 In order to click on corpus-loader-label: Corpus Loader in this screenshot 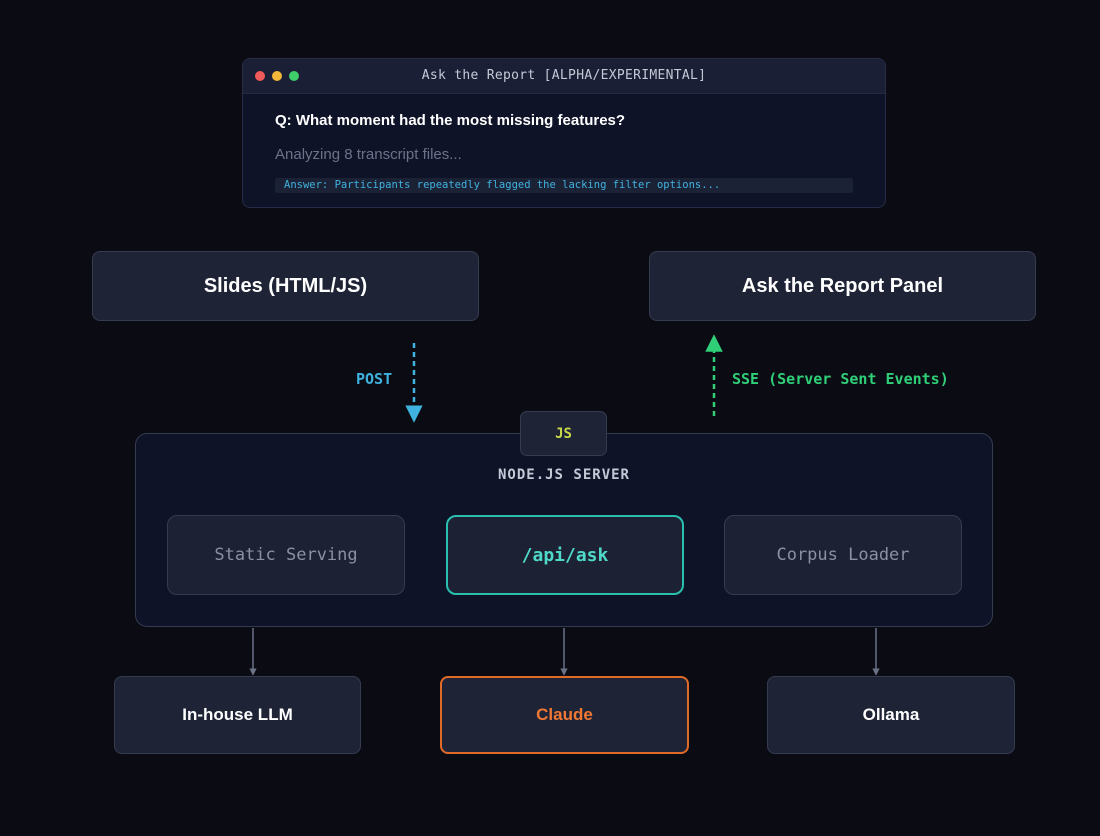, I will do `click(843, 555)`.